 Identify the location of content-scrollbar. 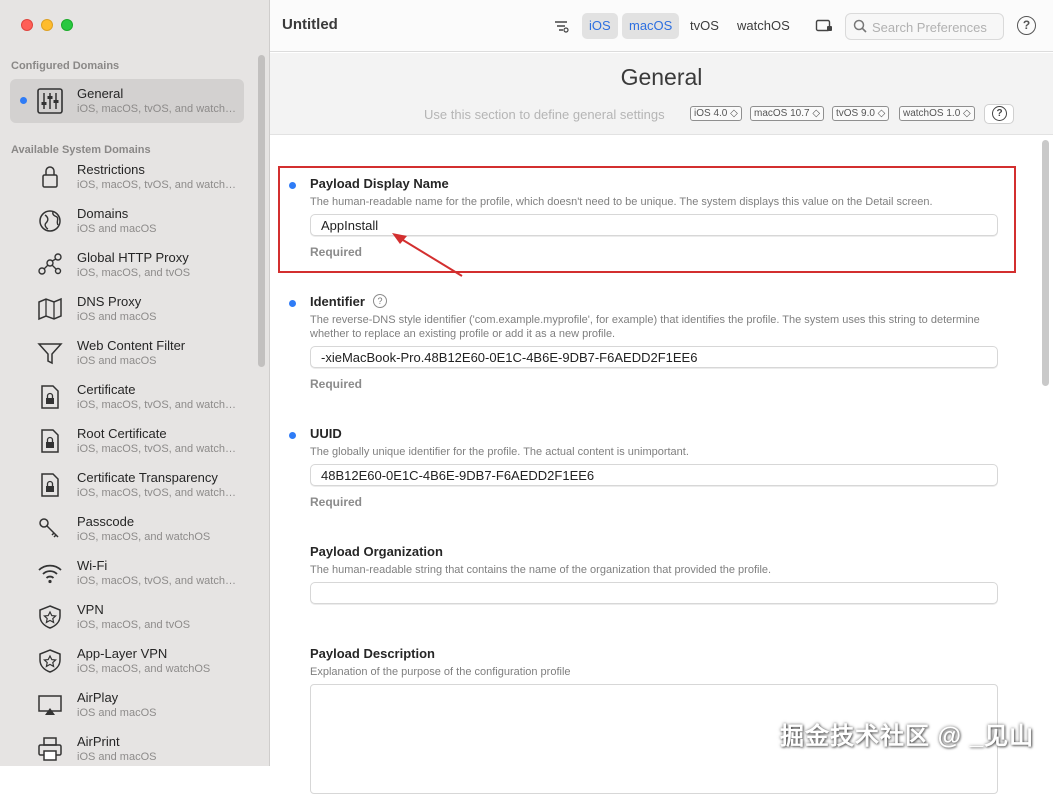
(1045, 263).